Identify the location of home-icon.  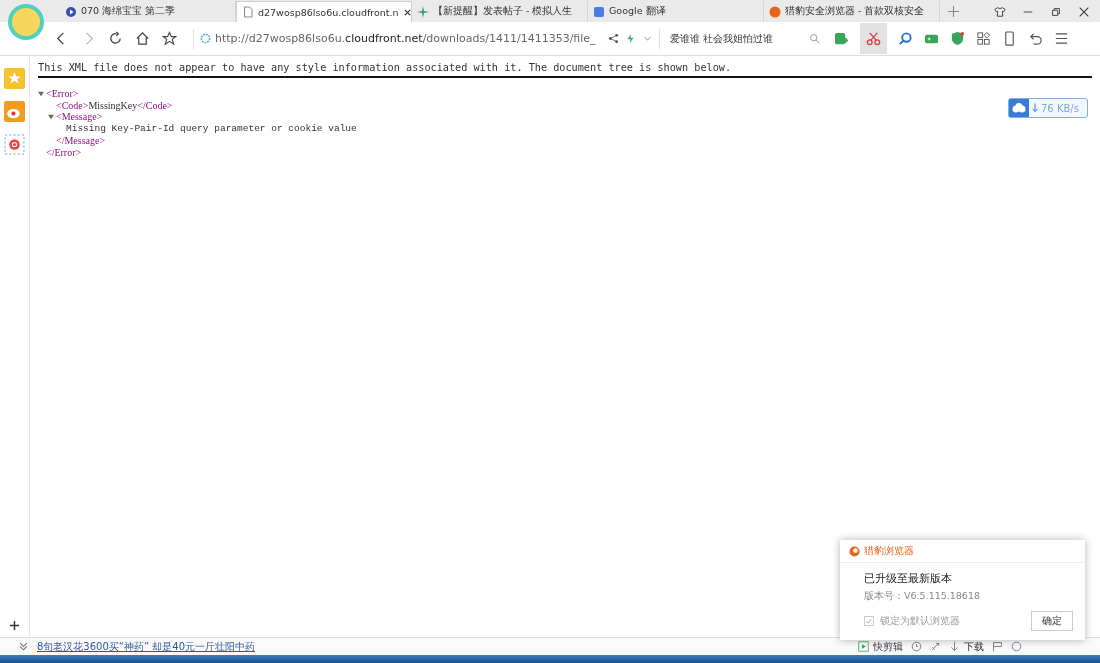
(142, 38).